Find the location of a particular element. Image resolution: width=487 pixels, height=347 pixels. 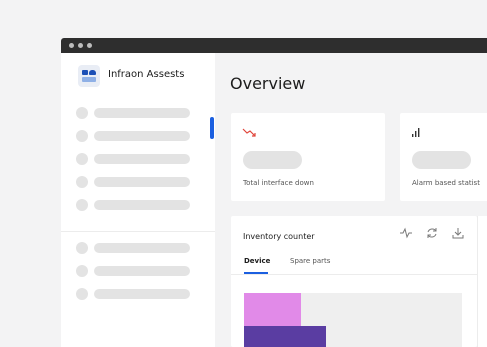

bar-chart-icon is located at coordinates (416, 132).